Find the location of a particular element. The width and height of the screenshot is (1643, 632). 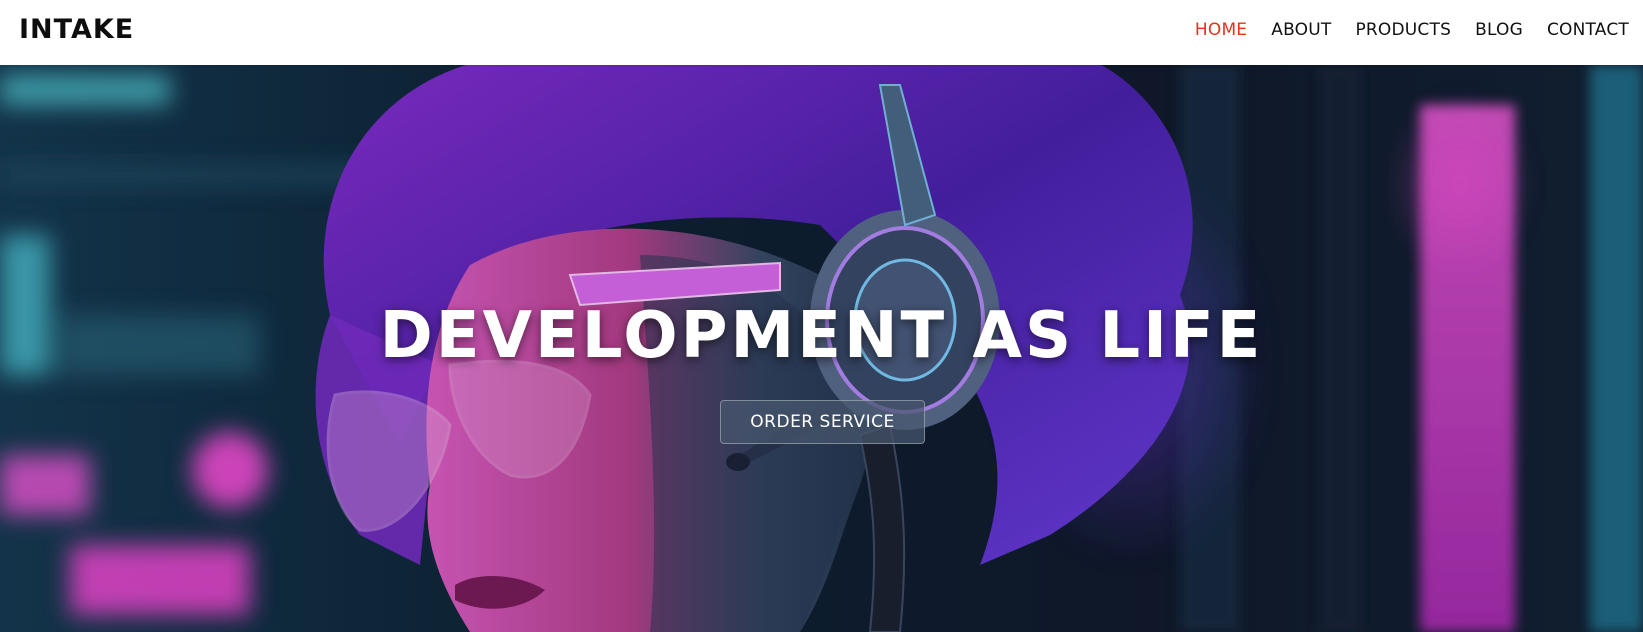

nav-link-blog: BLOG is located at coordinates (1499, 30).